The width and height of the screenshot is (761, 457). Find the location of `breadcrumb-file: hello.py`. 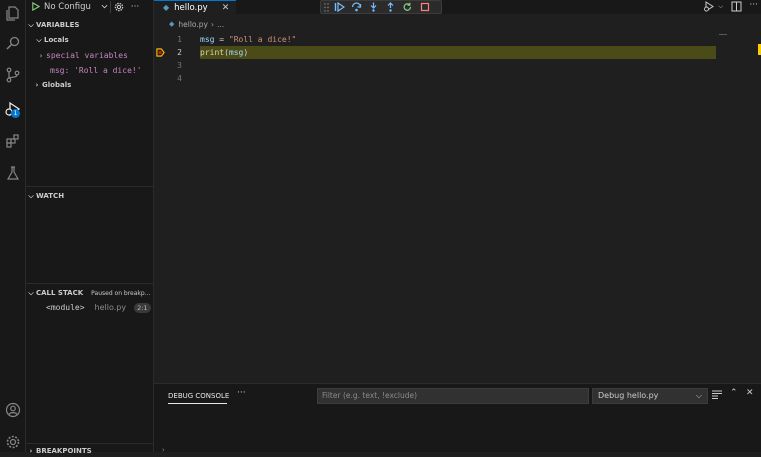

breadcrumb-file: hello.py is located at coordinates (193, 24).